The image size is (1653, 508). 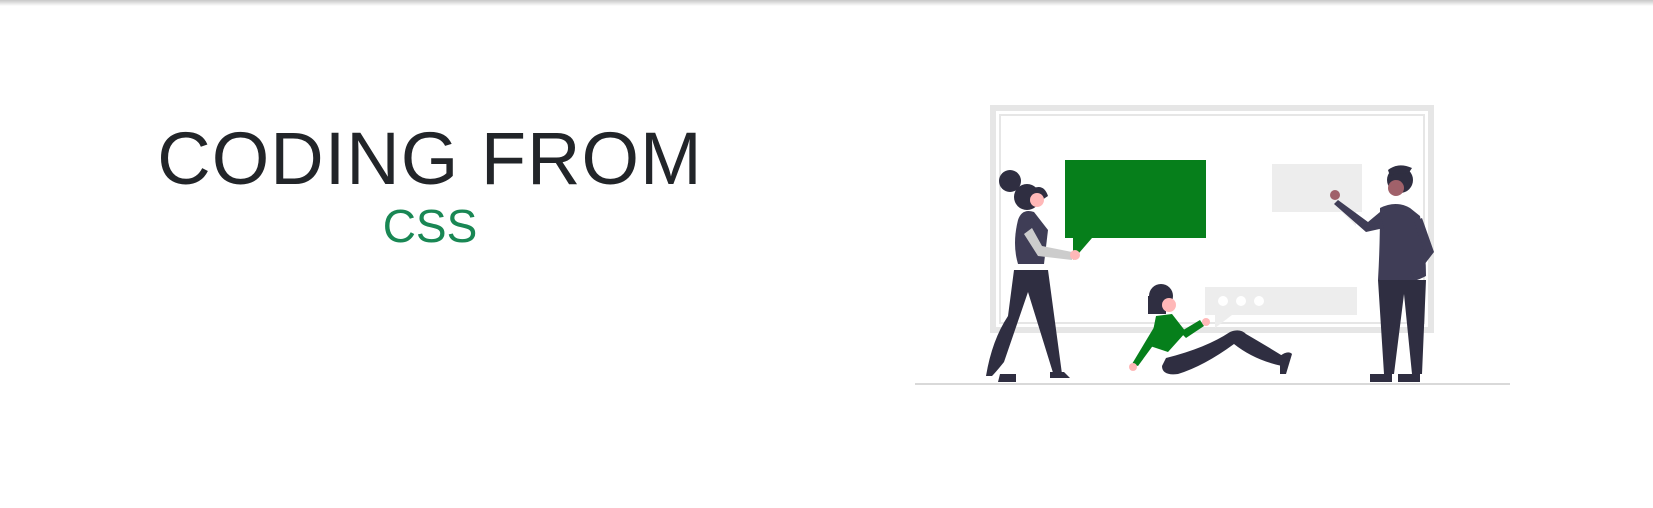 What do you see at coordinates (430, 226) in the screenshot?
I see `hero-subtitle: CSS` at bounding box center [430, 226].